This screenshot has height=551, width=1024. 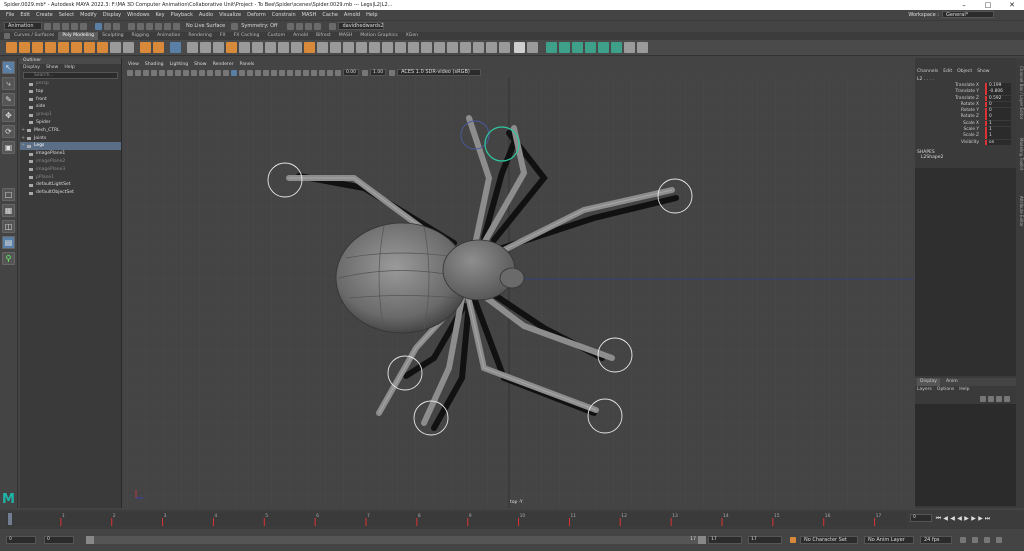 What do you see at coordinates (966, 518) in the screenshot?
I see `play-forward-icon: ▶` at bounding box center [966, 518].